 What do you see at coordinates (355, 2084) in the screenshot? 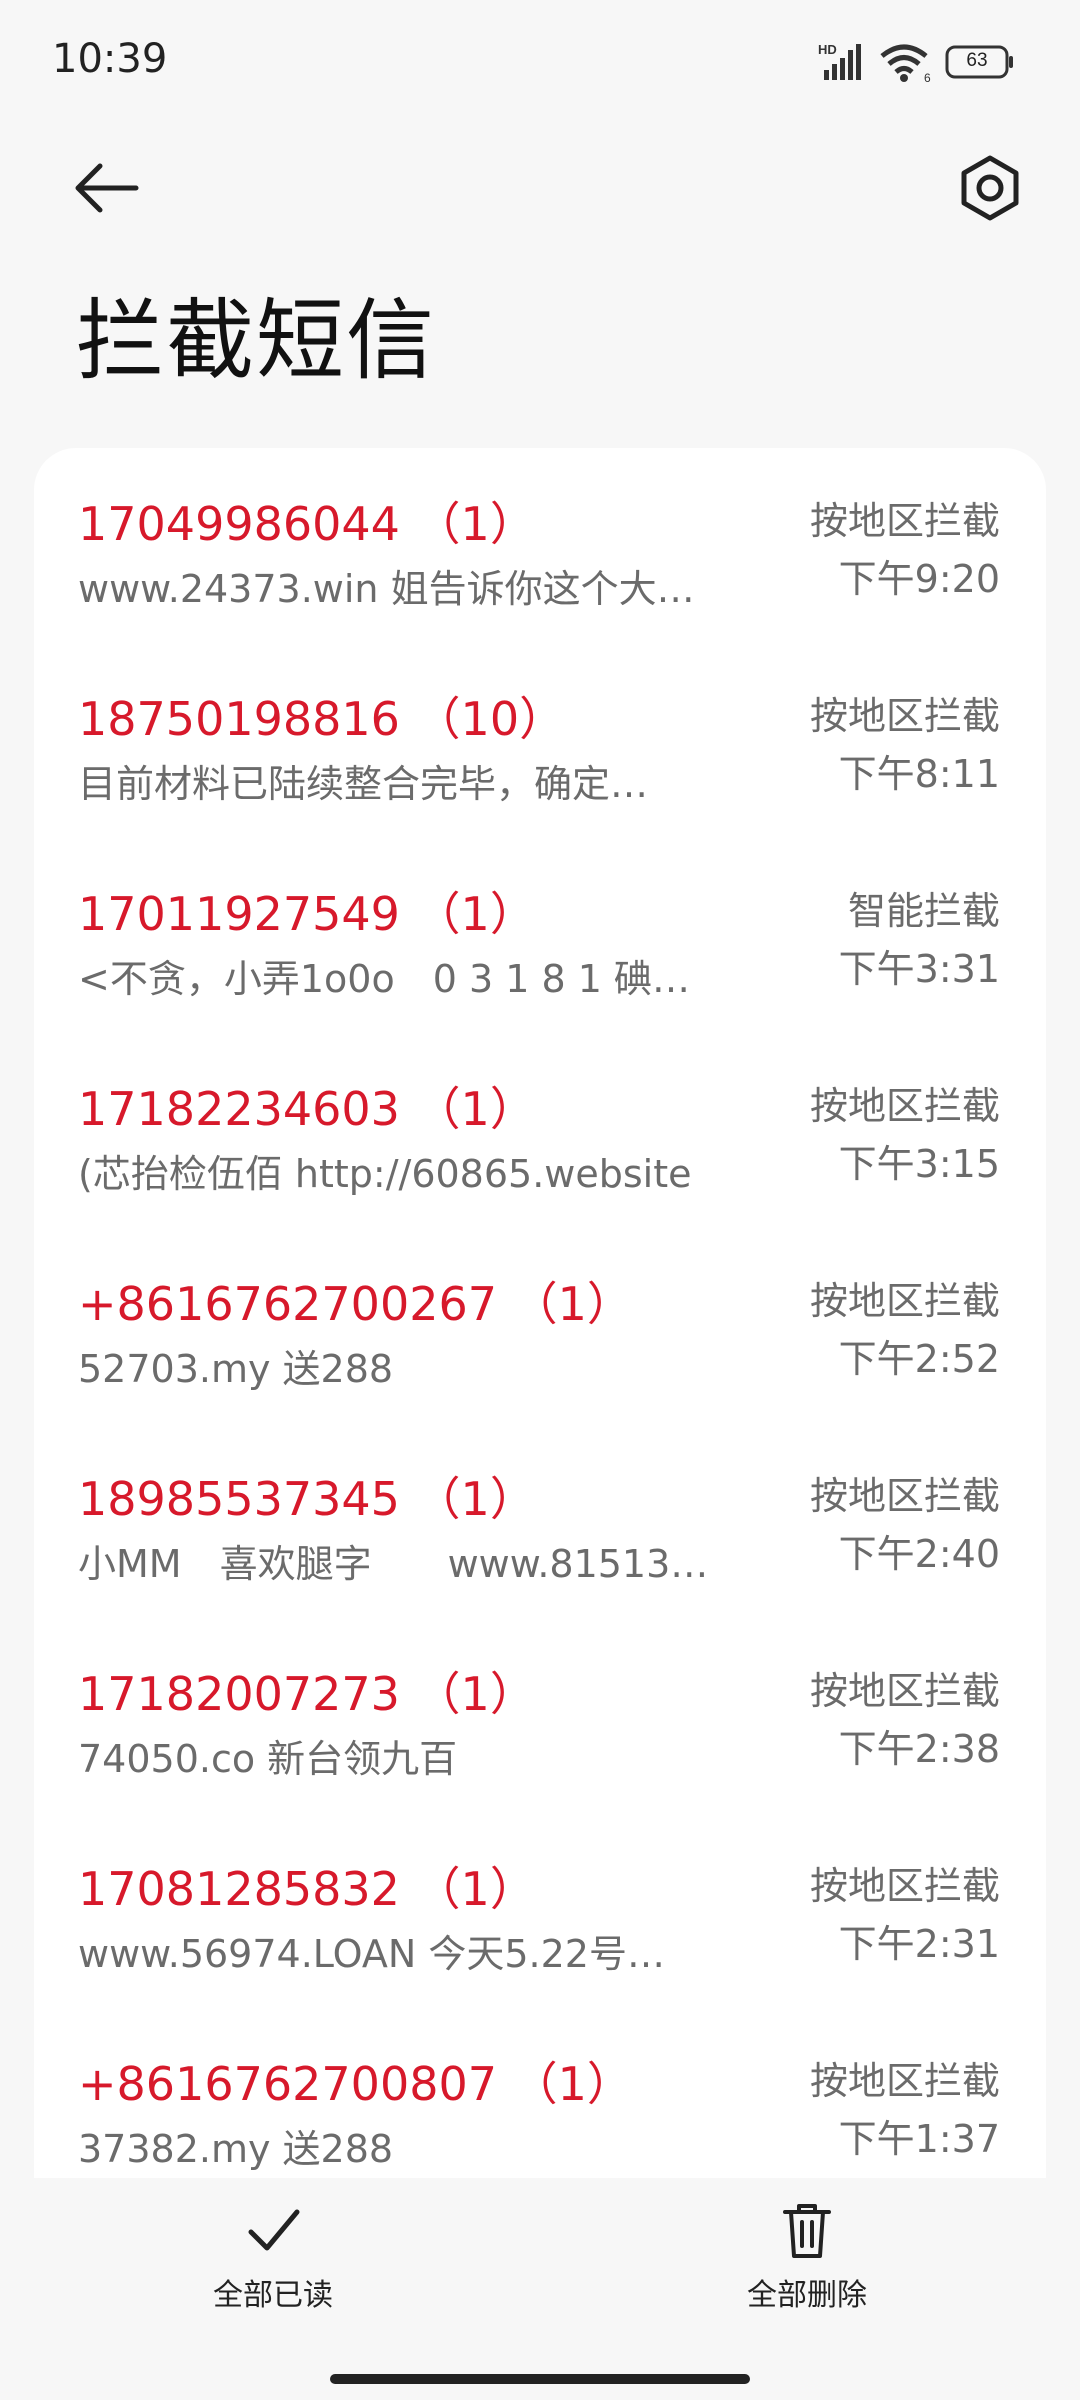
I see `sender-number: +8616762700807 （1）` at bounding box center [355, 2084].